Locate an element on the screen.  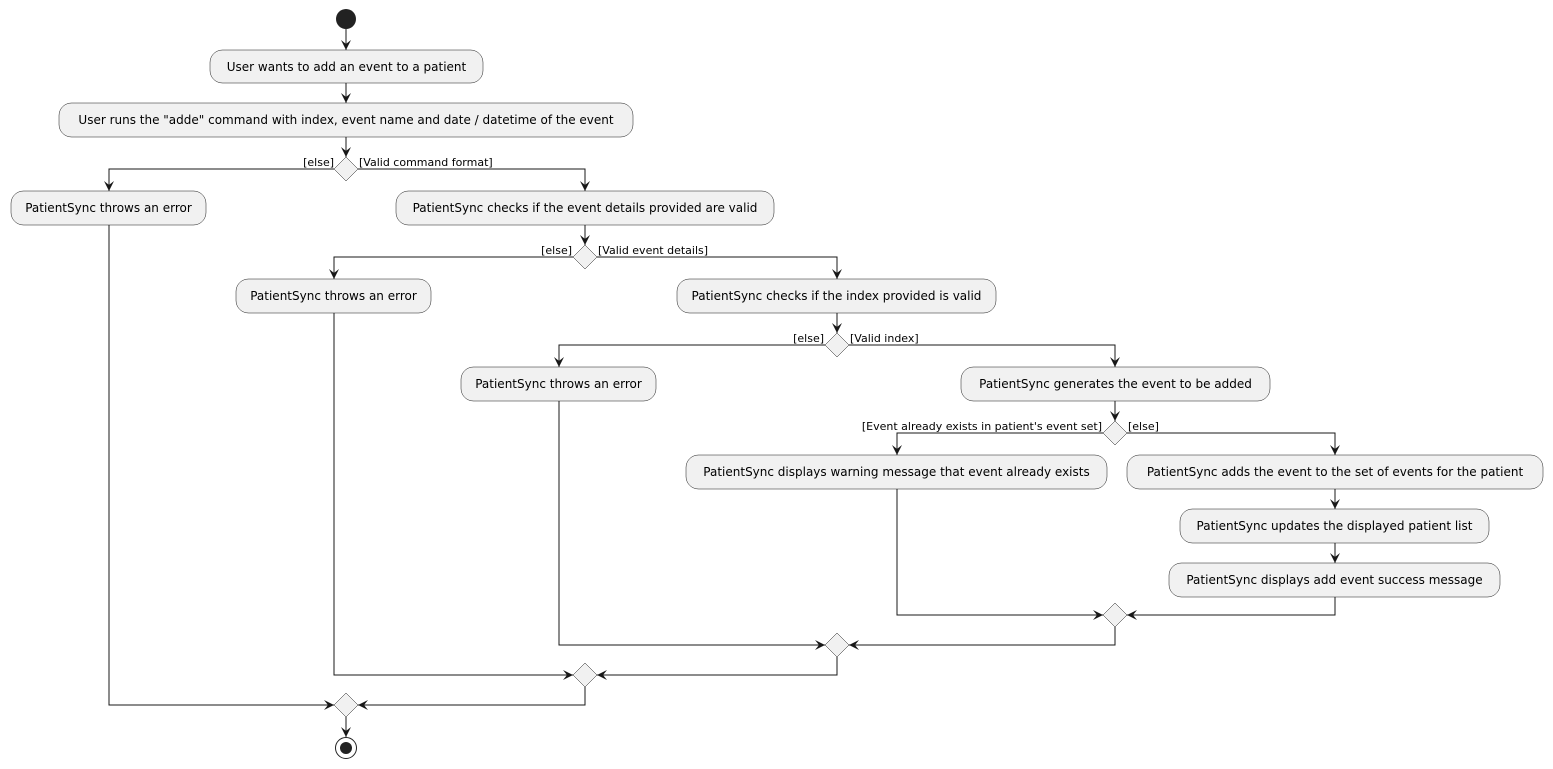
action-label: User wants to add an event to a patient is located at coordinates (347, 67).